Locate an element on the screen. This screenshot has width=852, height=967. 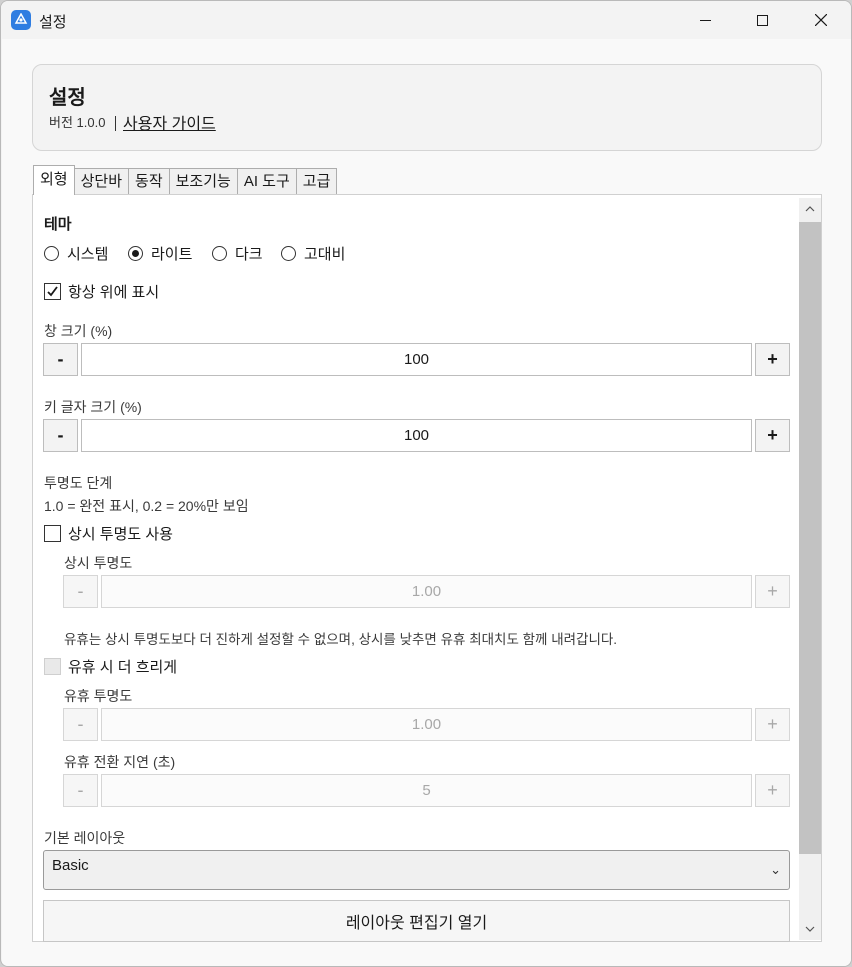
default-layout-label: 기본 레이아웃 is located at coordinates (85, 838).